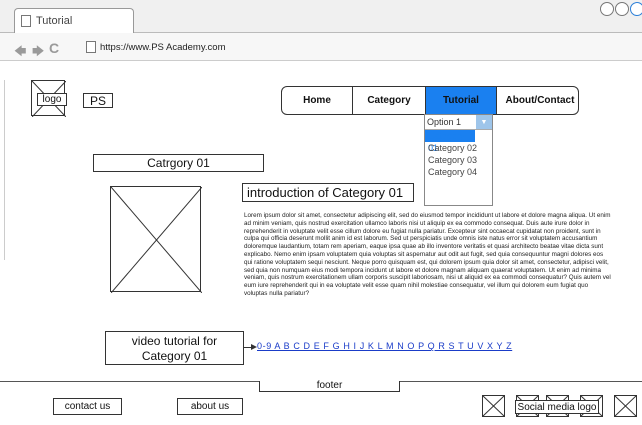  Describe the element at coordinates (460, 100) in the screenshot. I see `nav-tutorial: Tutorial` at that location.